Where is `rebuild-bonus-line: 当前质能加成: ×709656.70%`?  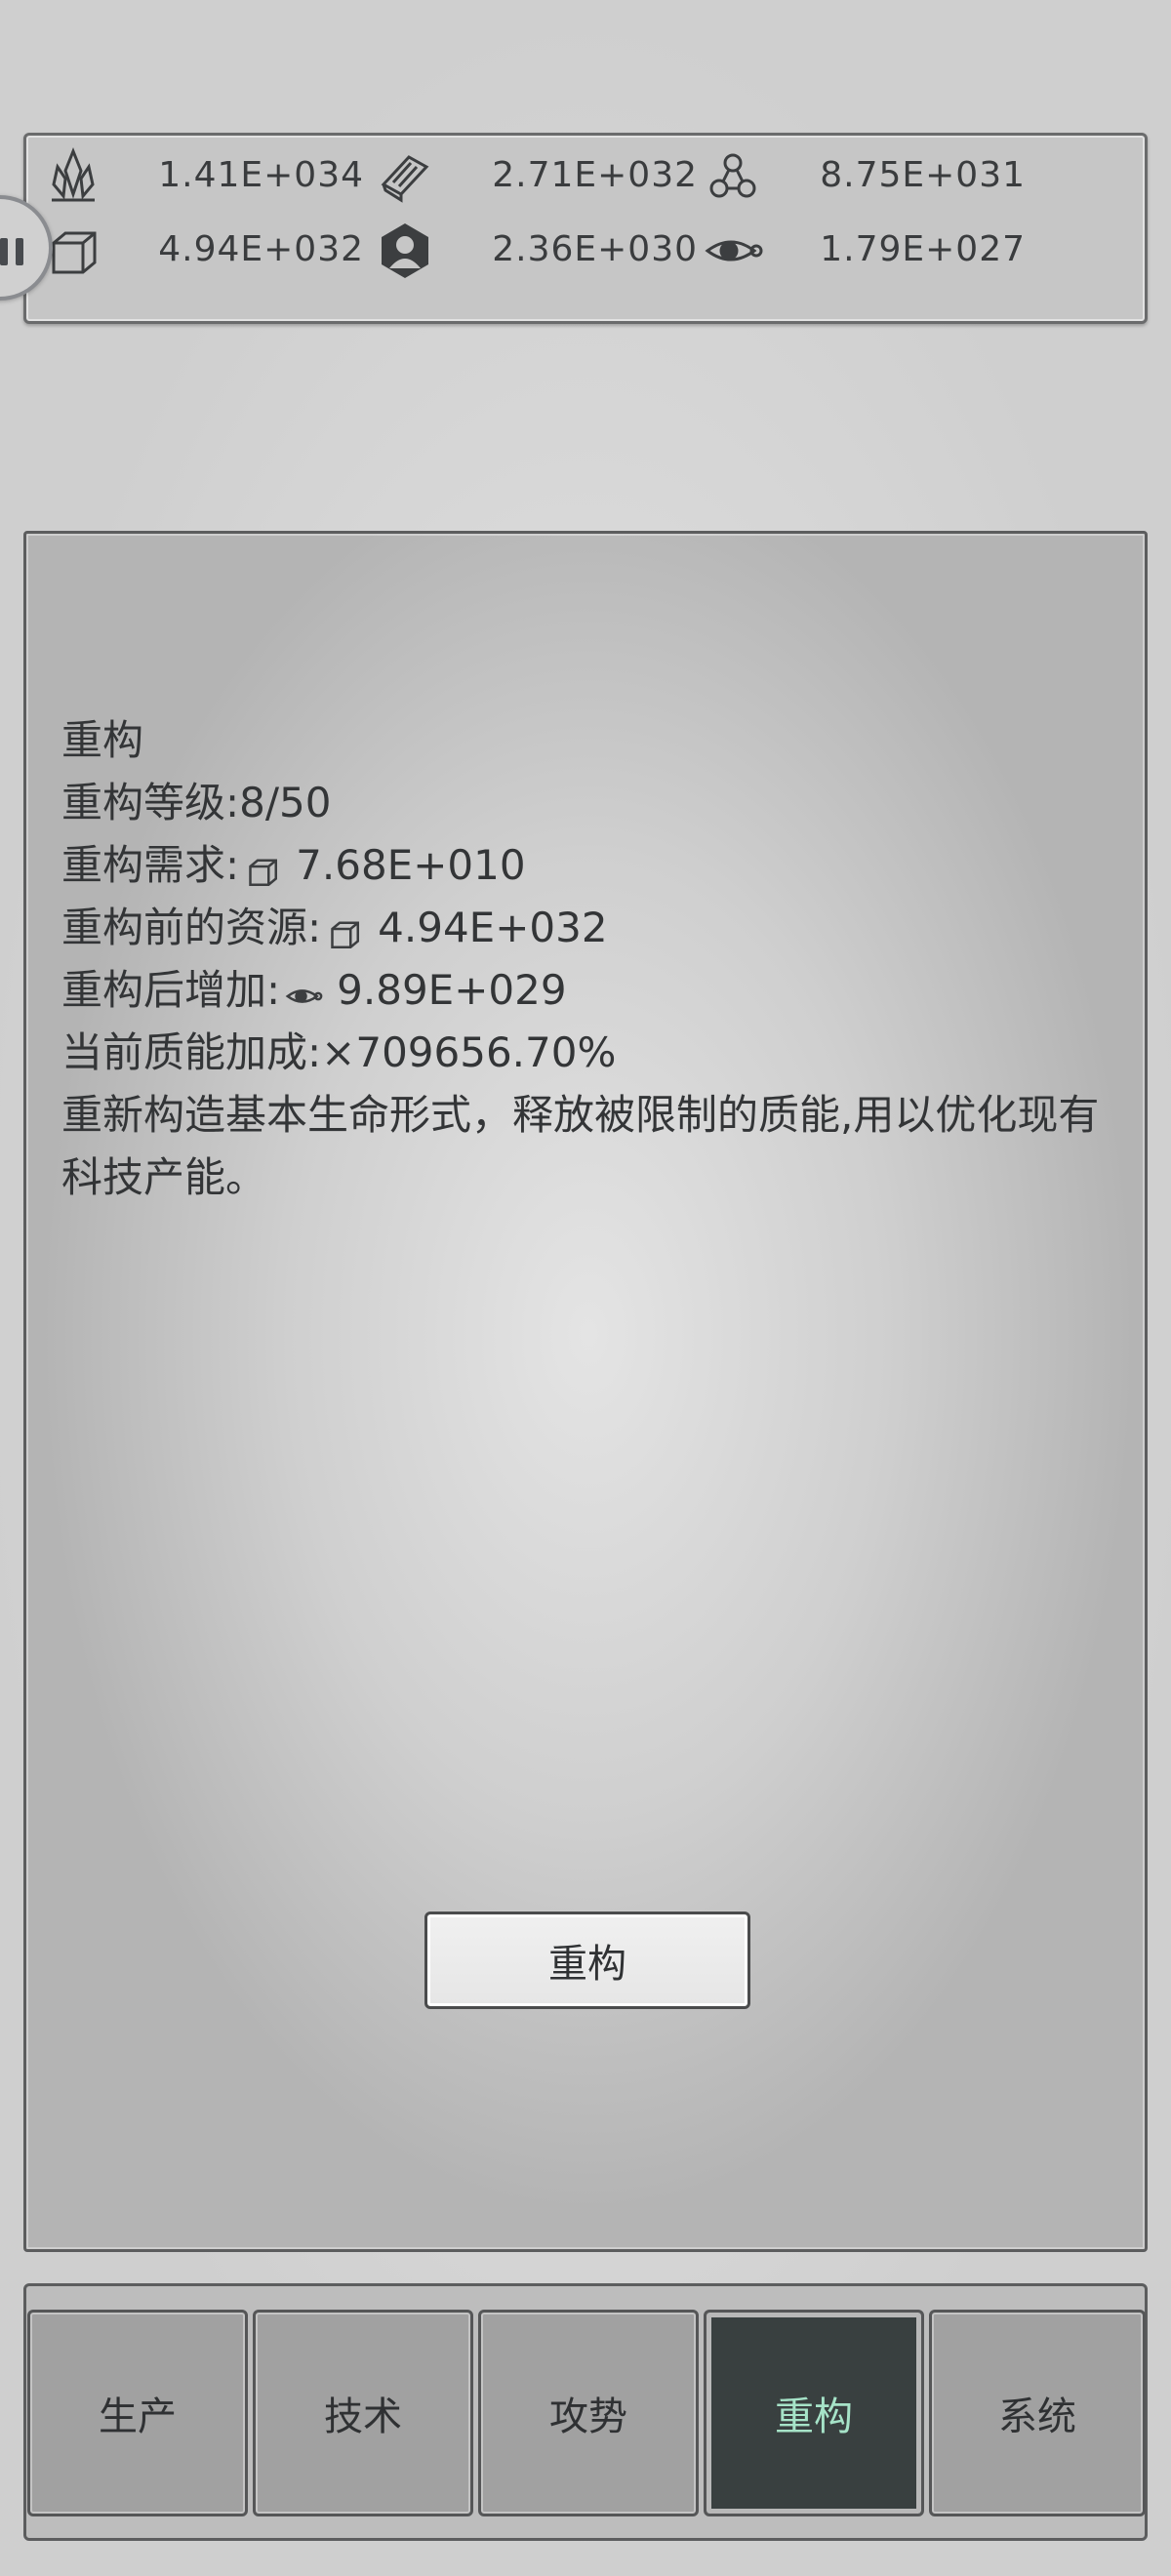
rebuild-bonus-line: 当前质能加成: ×709656.70% is located at coordinates (593, 1053).